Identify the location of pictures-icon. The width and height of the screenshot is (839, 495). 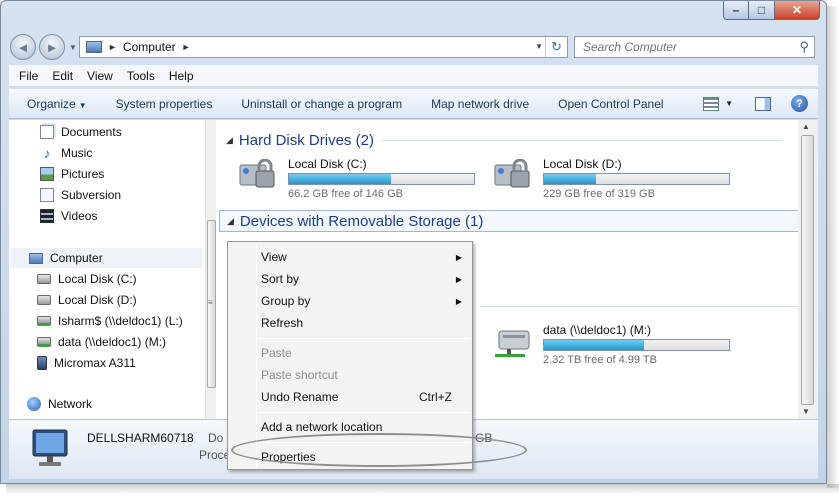
(47, 174).